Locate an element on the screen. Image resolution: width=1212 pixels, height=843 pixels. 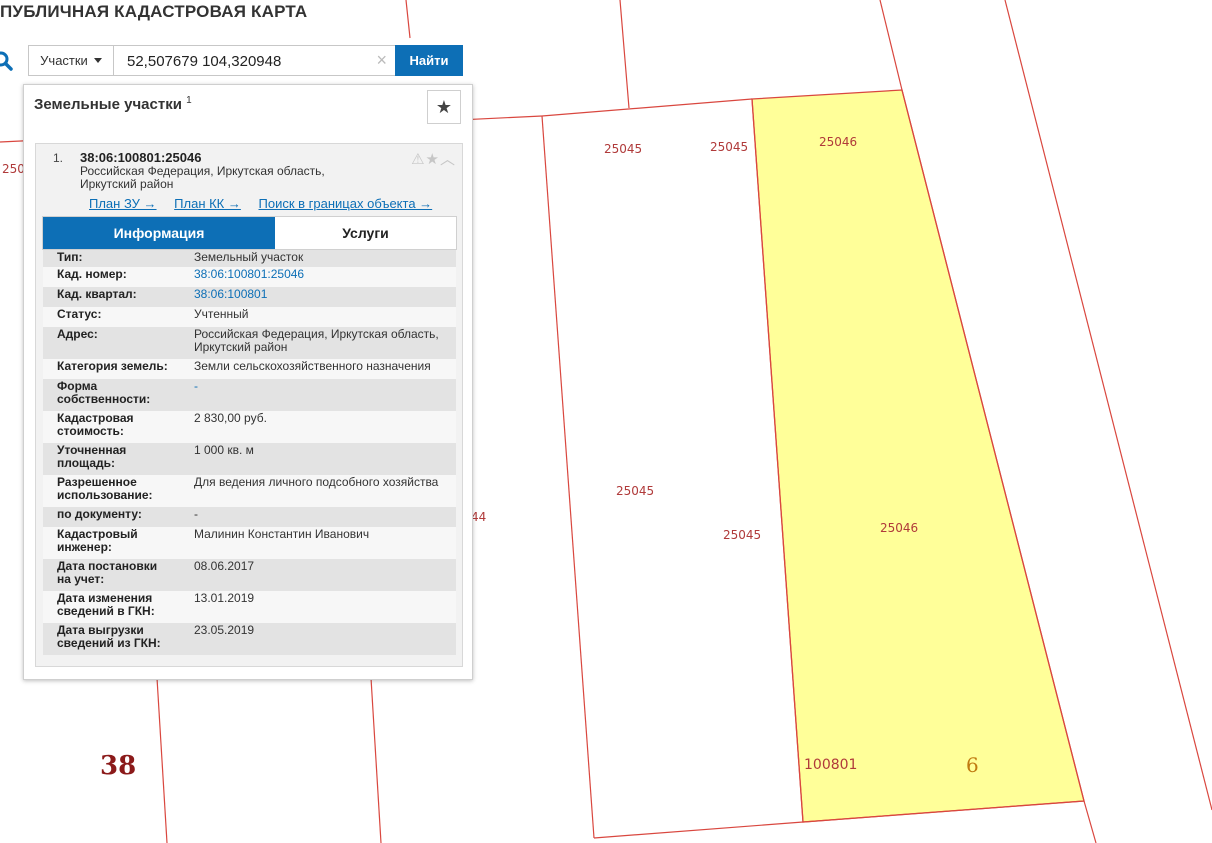
info-value: 08.06.2017 is located at coordinates (318, 575).